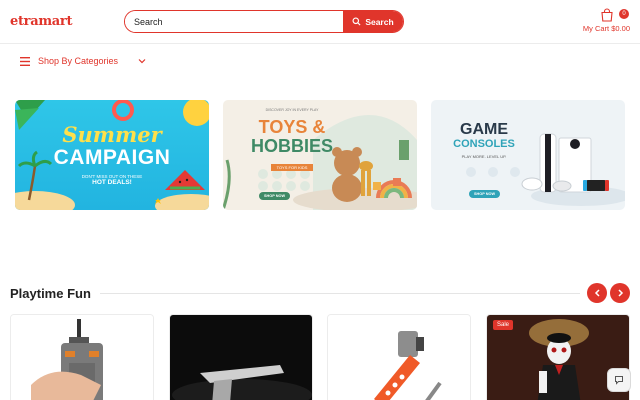  I want to click on site-header: etramart Search 0 My Cart $0.00, so click(320, 22).